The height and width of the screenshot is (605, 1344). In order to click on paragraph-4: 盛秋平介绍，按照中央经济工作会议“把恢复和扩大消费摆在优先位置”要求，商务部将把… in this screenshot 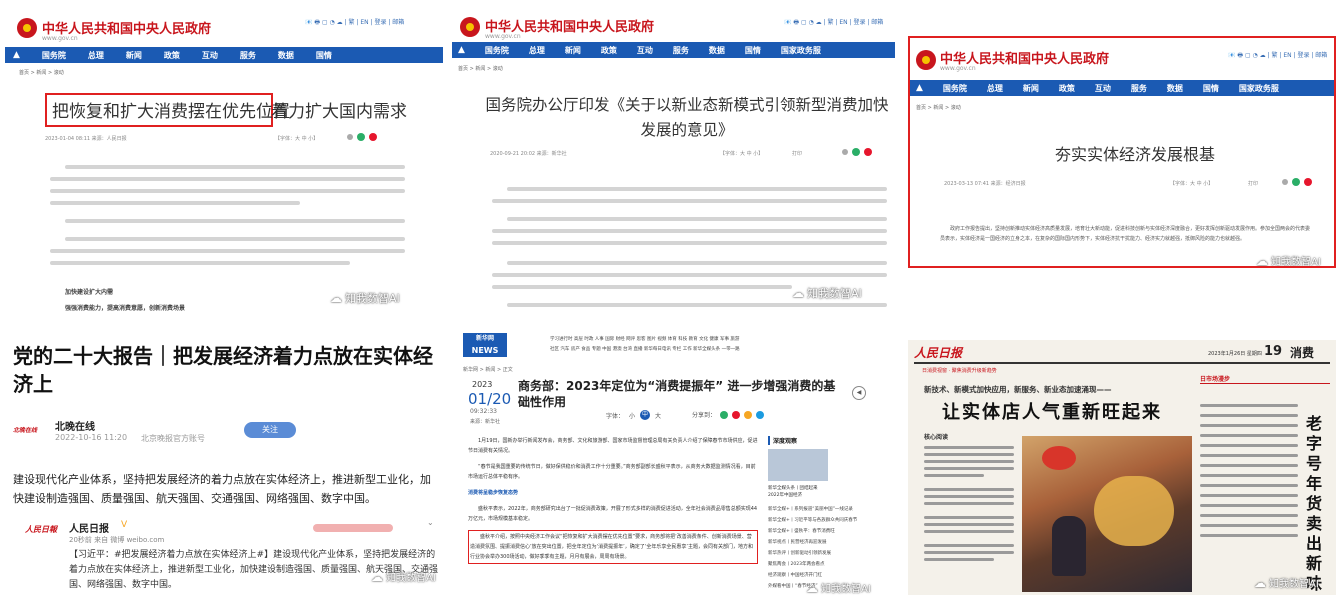, I will do `click(613, 547)`.